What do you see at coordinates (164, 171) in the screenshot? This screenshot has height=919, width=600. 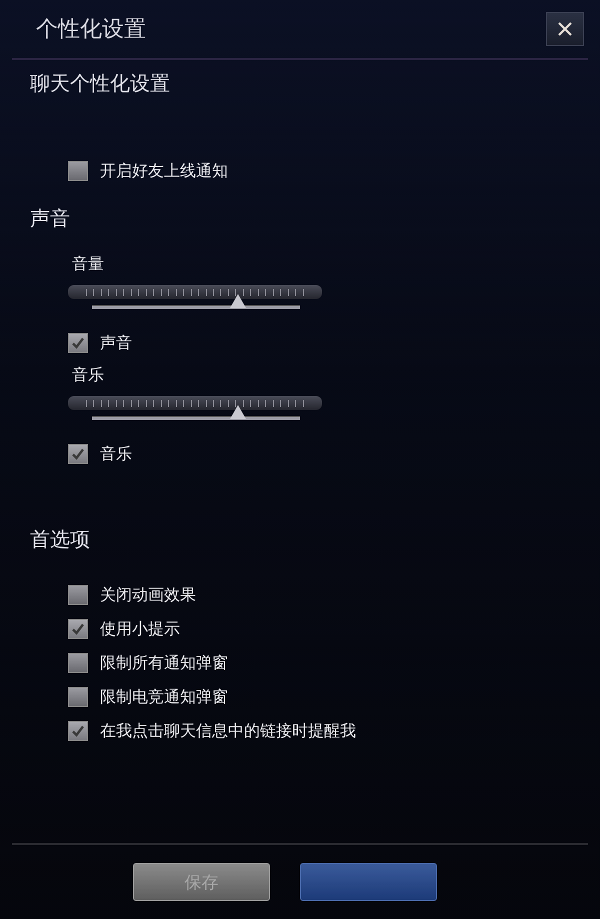 I see `checkbox-label: 开启好友上线通知` at bounding box center [164, 171].